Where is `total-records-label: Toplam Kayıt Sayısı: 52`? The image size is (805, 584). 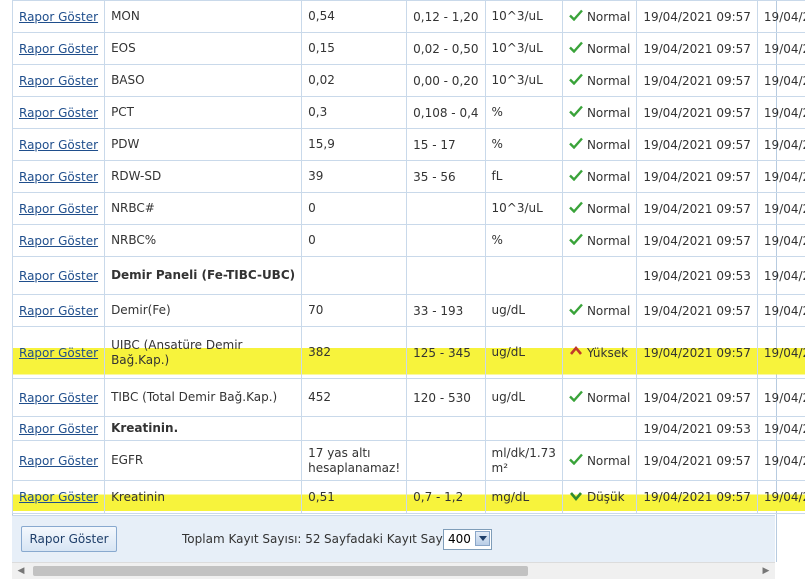
total-records-label: Toplam Kayıt Sayısı: 52 is located at coordinates (251, 539).